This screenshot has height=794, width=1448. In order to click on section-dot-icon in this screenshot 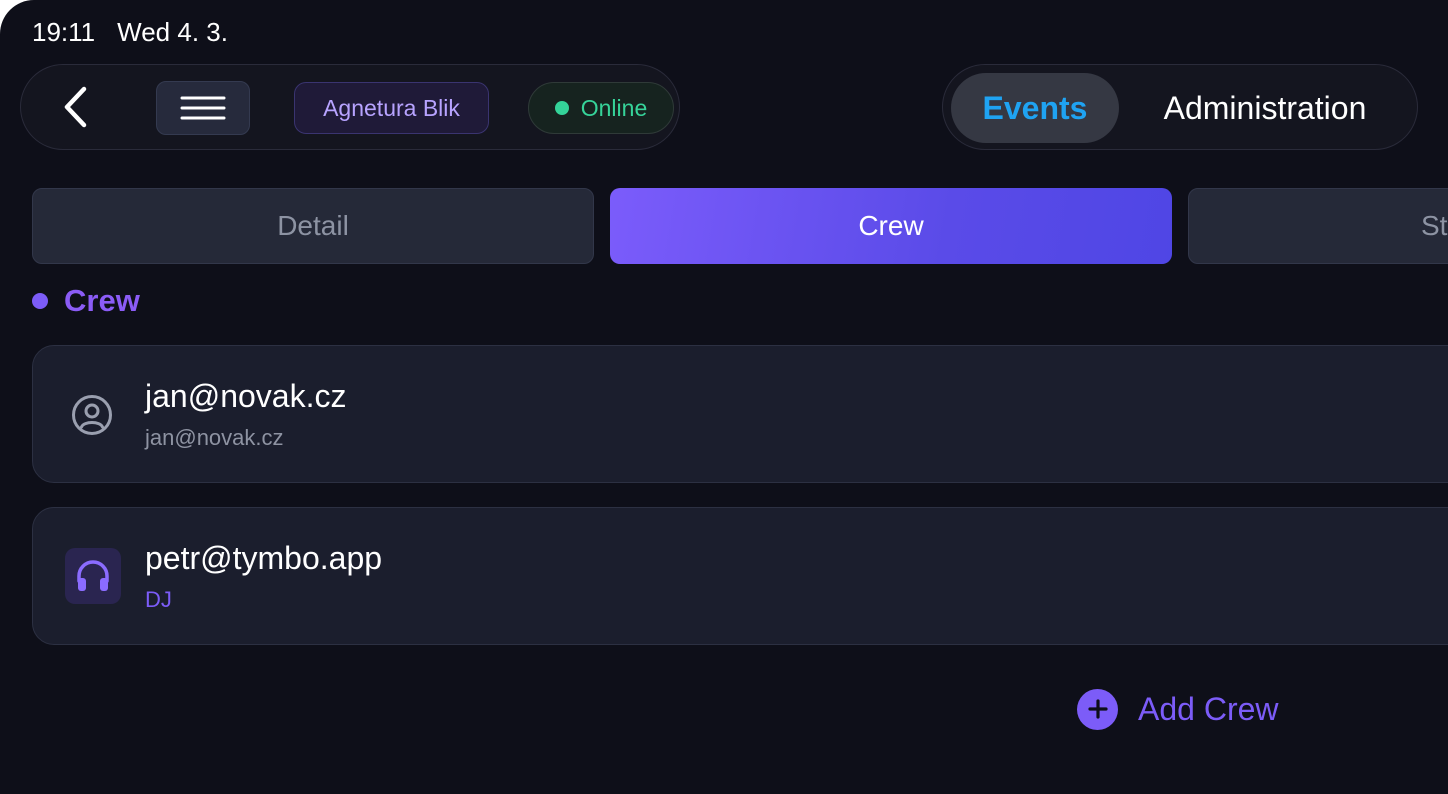, I will do `click(40, 301)`.